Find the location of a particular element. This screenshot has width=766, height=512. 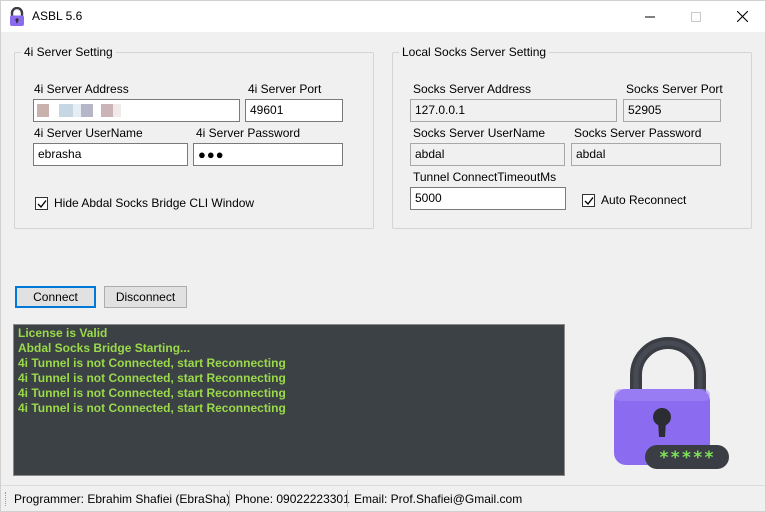

close-button is located at coordinates (742, 16).